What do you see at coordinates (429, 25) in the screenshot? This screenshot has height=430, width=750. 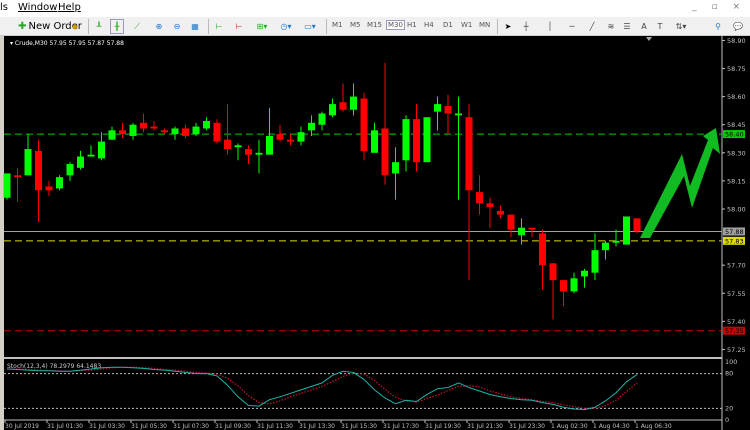 I see `period-h4: H4` at bounding box center [429, 25].